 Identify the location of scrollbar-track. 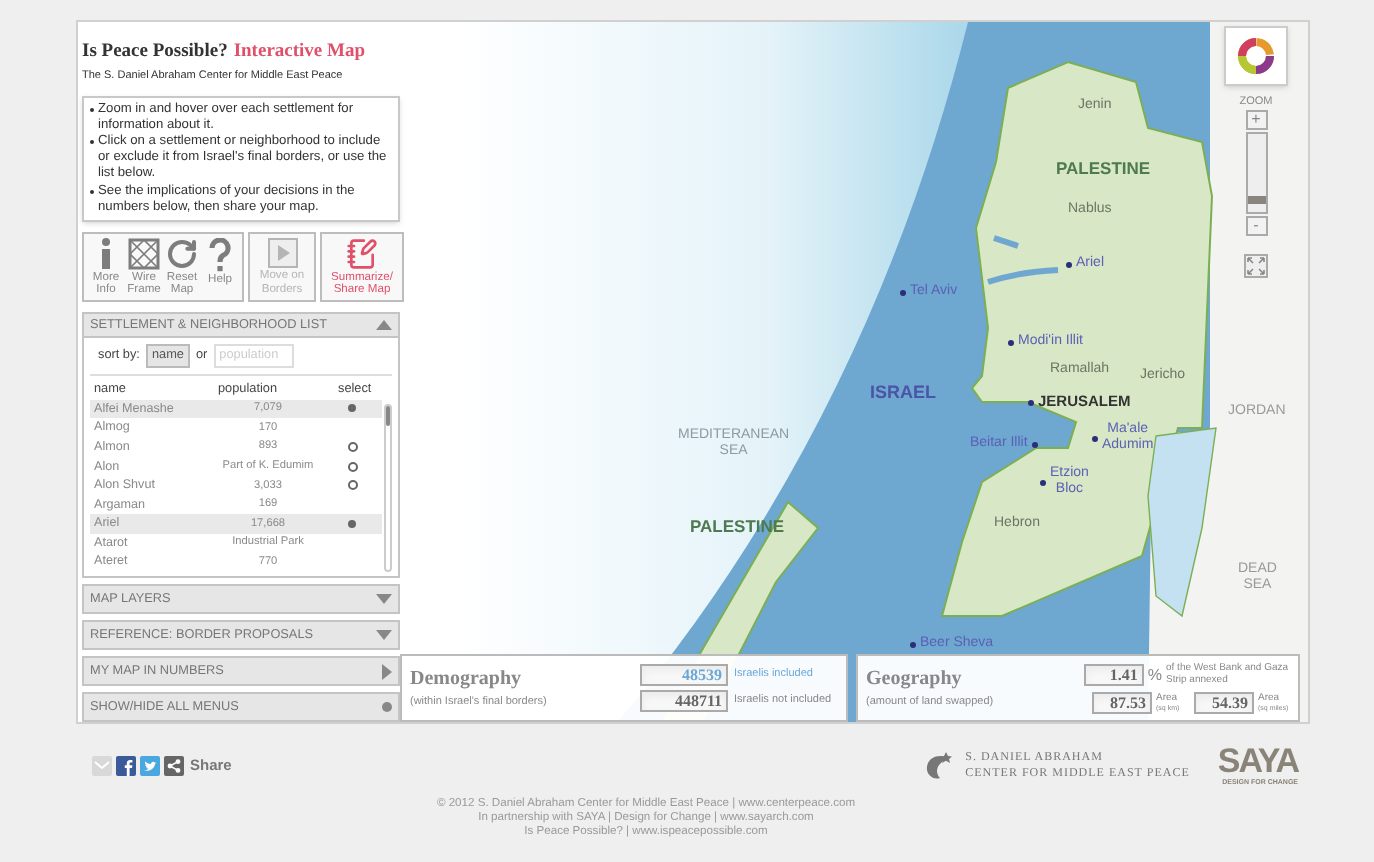
(388, 487).